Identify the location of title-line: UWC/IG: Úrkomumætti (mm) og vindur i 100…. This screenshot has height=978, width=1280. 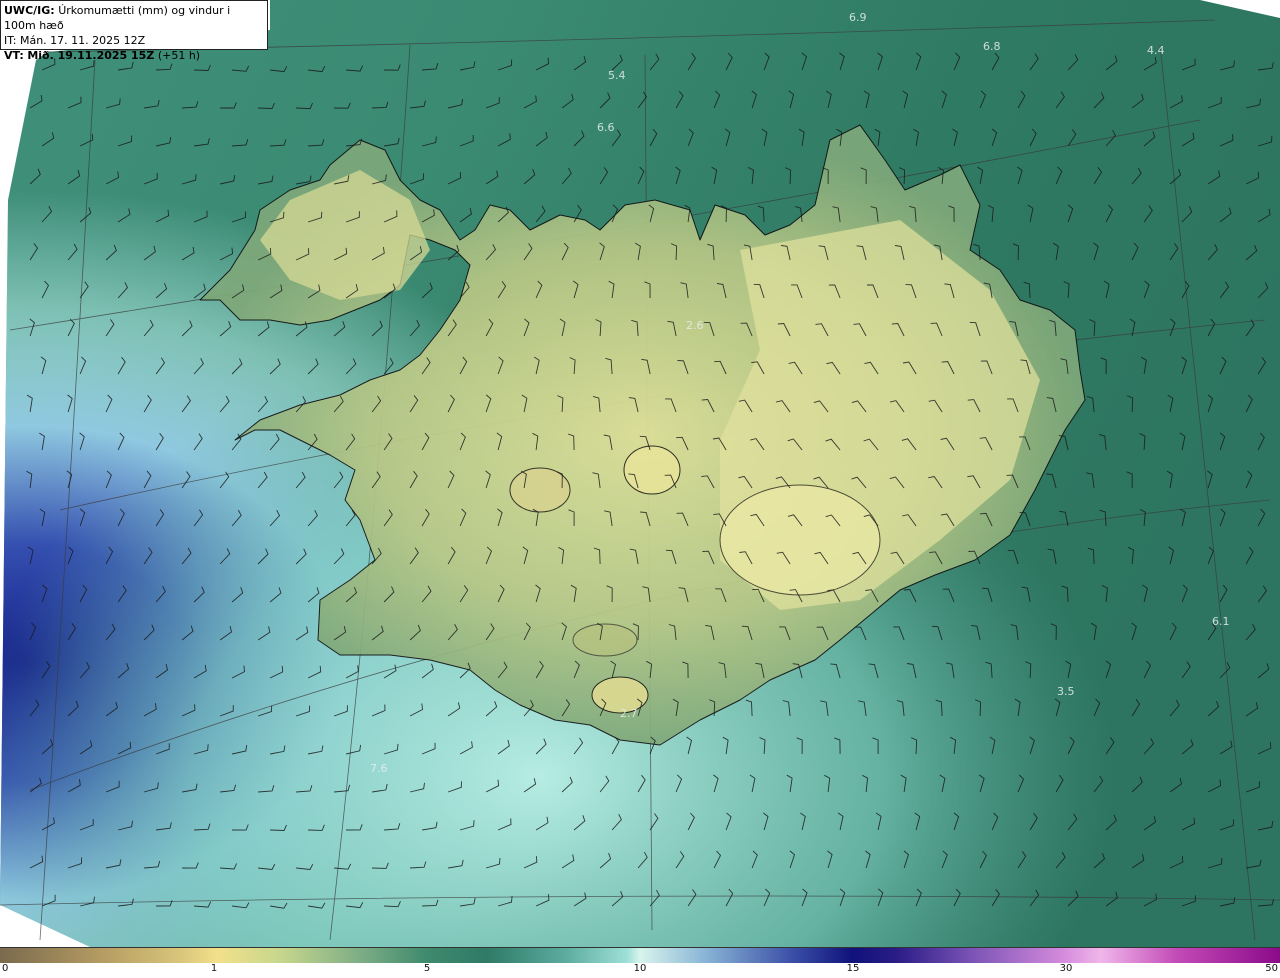
(134, 18).